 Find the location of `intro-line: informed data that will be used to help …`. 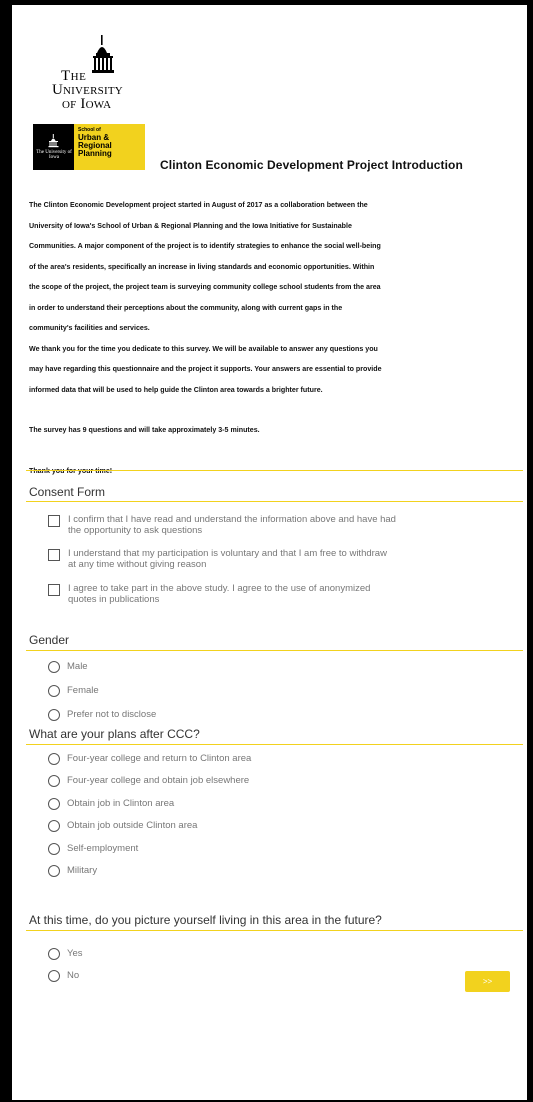

intro-line: informed data that will be used to help … is located at coordinates (176, 389).